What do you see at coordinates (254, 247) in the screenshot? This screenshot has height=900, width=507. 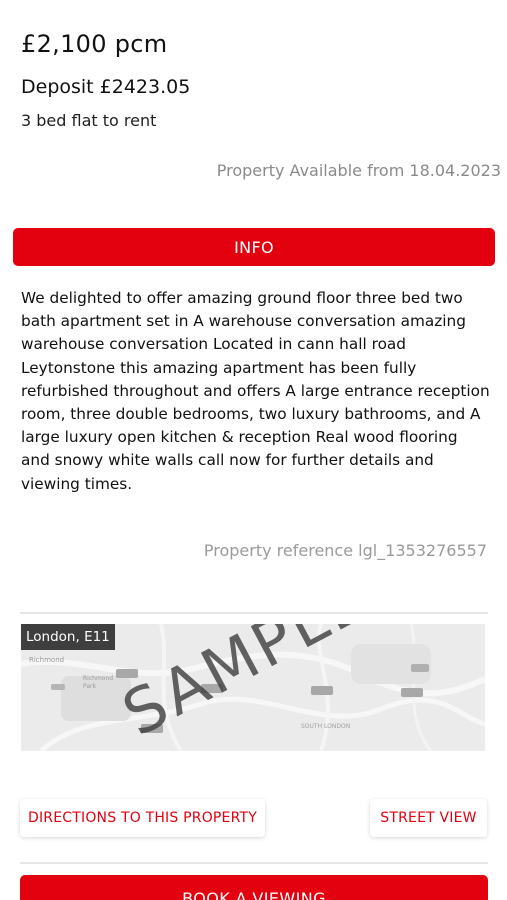 I see `info-tab: INFO` at bounding box center [254, 247].